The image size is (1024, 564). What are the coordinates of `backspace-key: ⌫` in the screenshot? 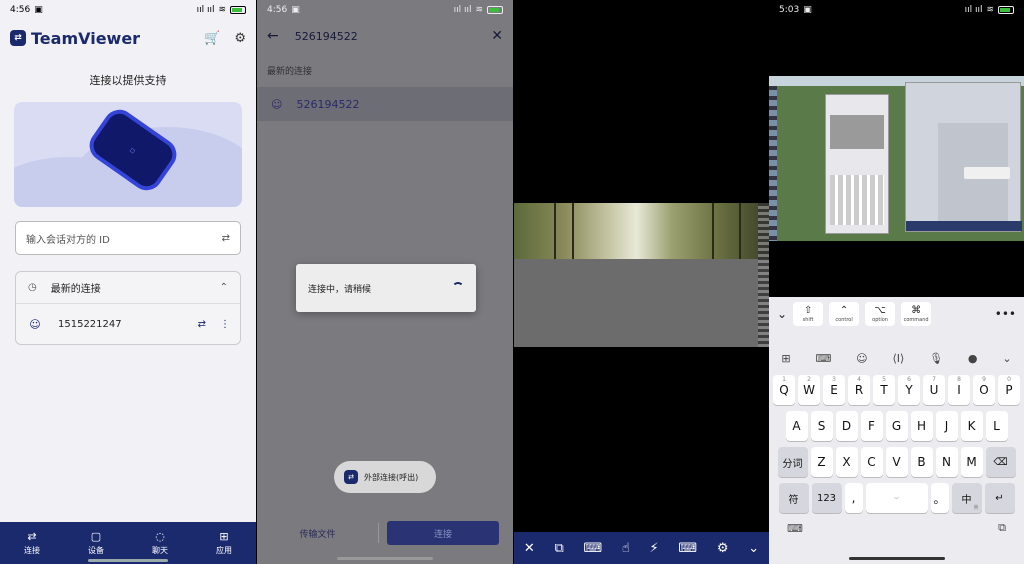 It's located at (1000, 462).